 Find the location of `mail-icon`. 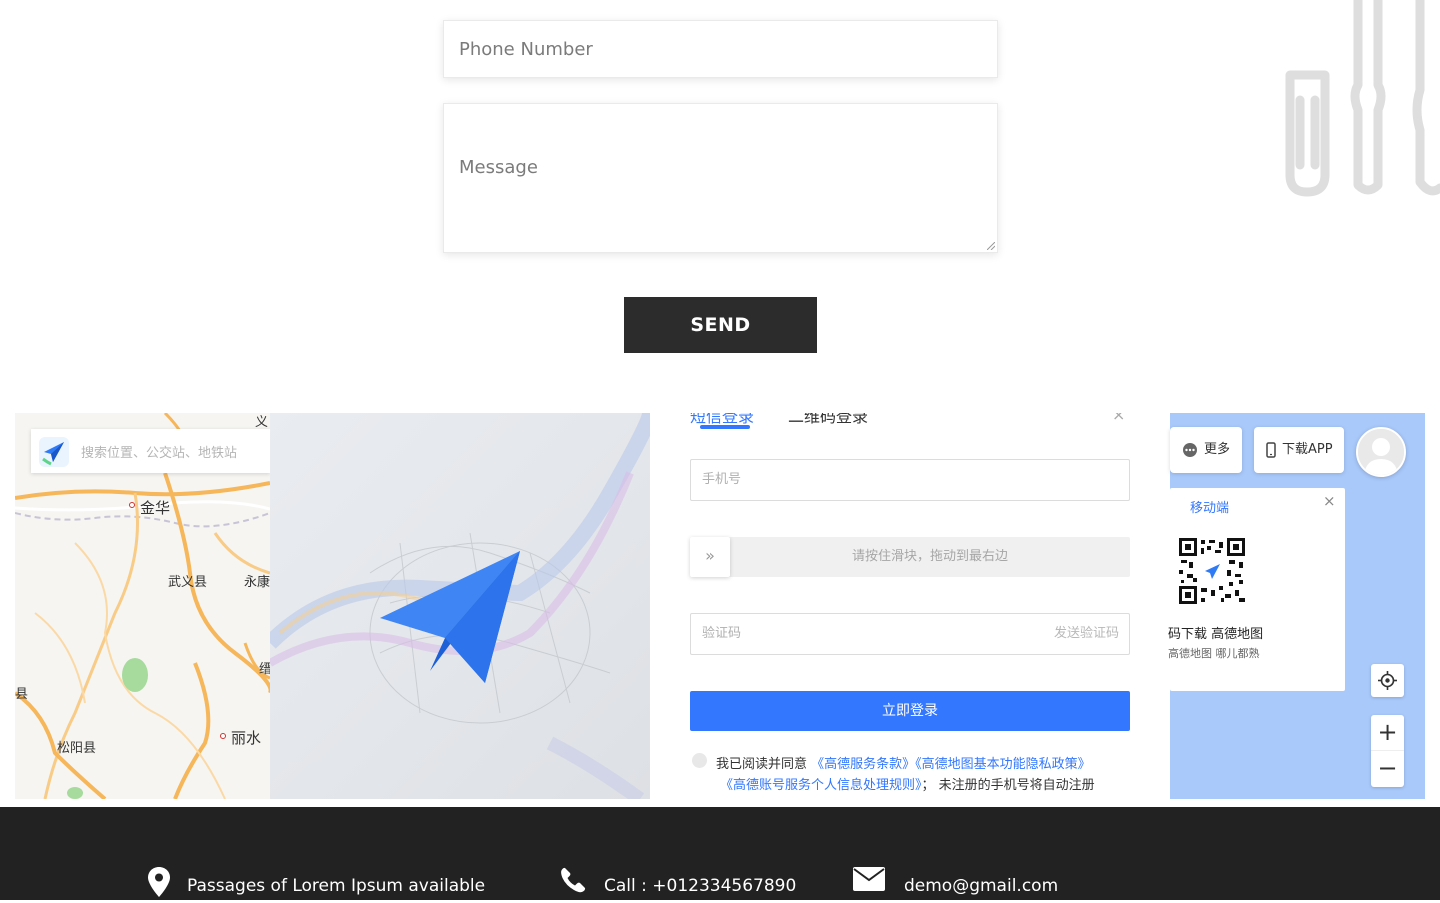

mail-icon is located at coordinates (869, 879).